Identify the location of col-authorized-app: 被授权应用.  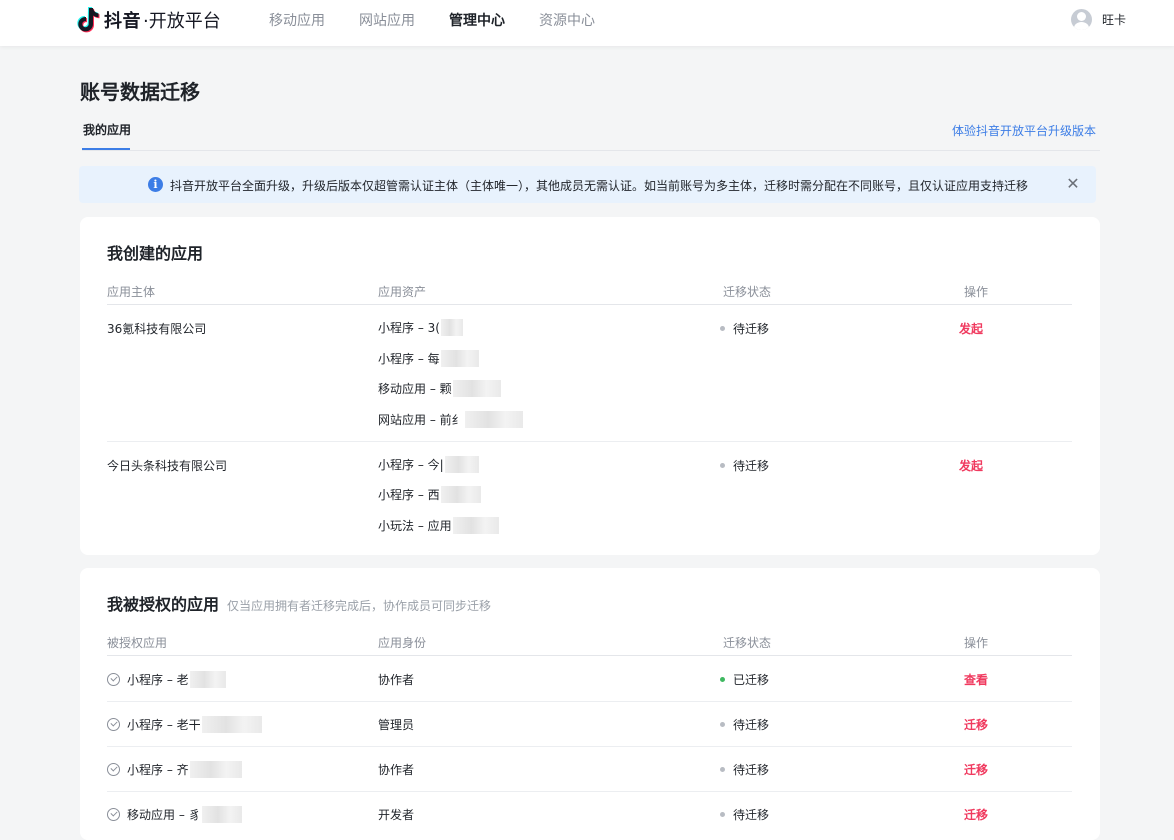
(137, 643).